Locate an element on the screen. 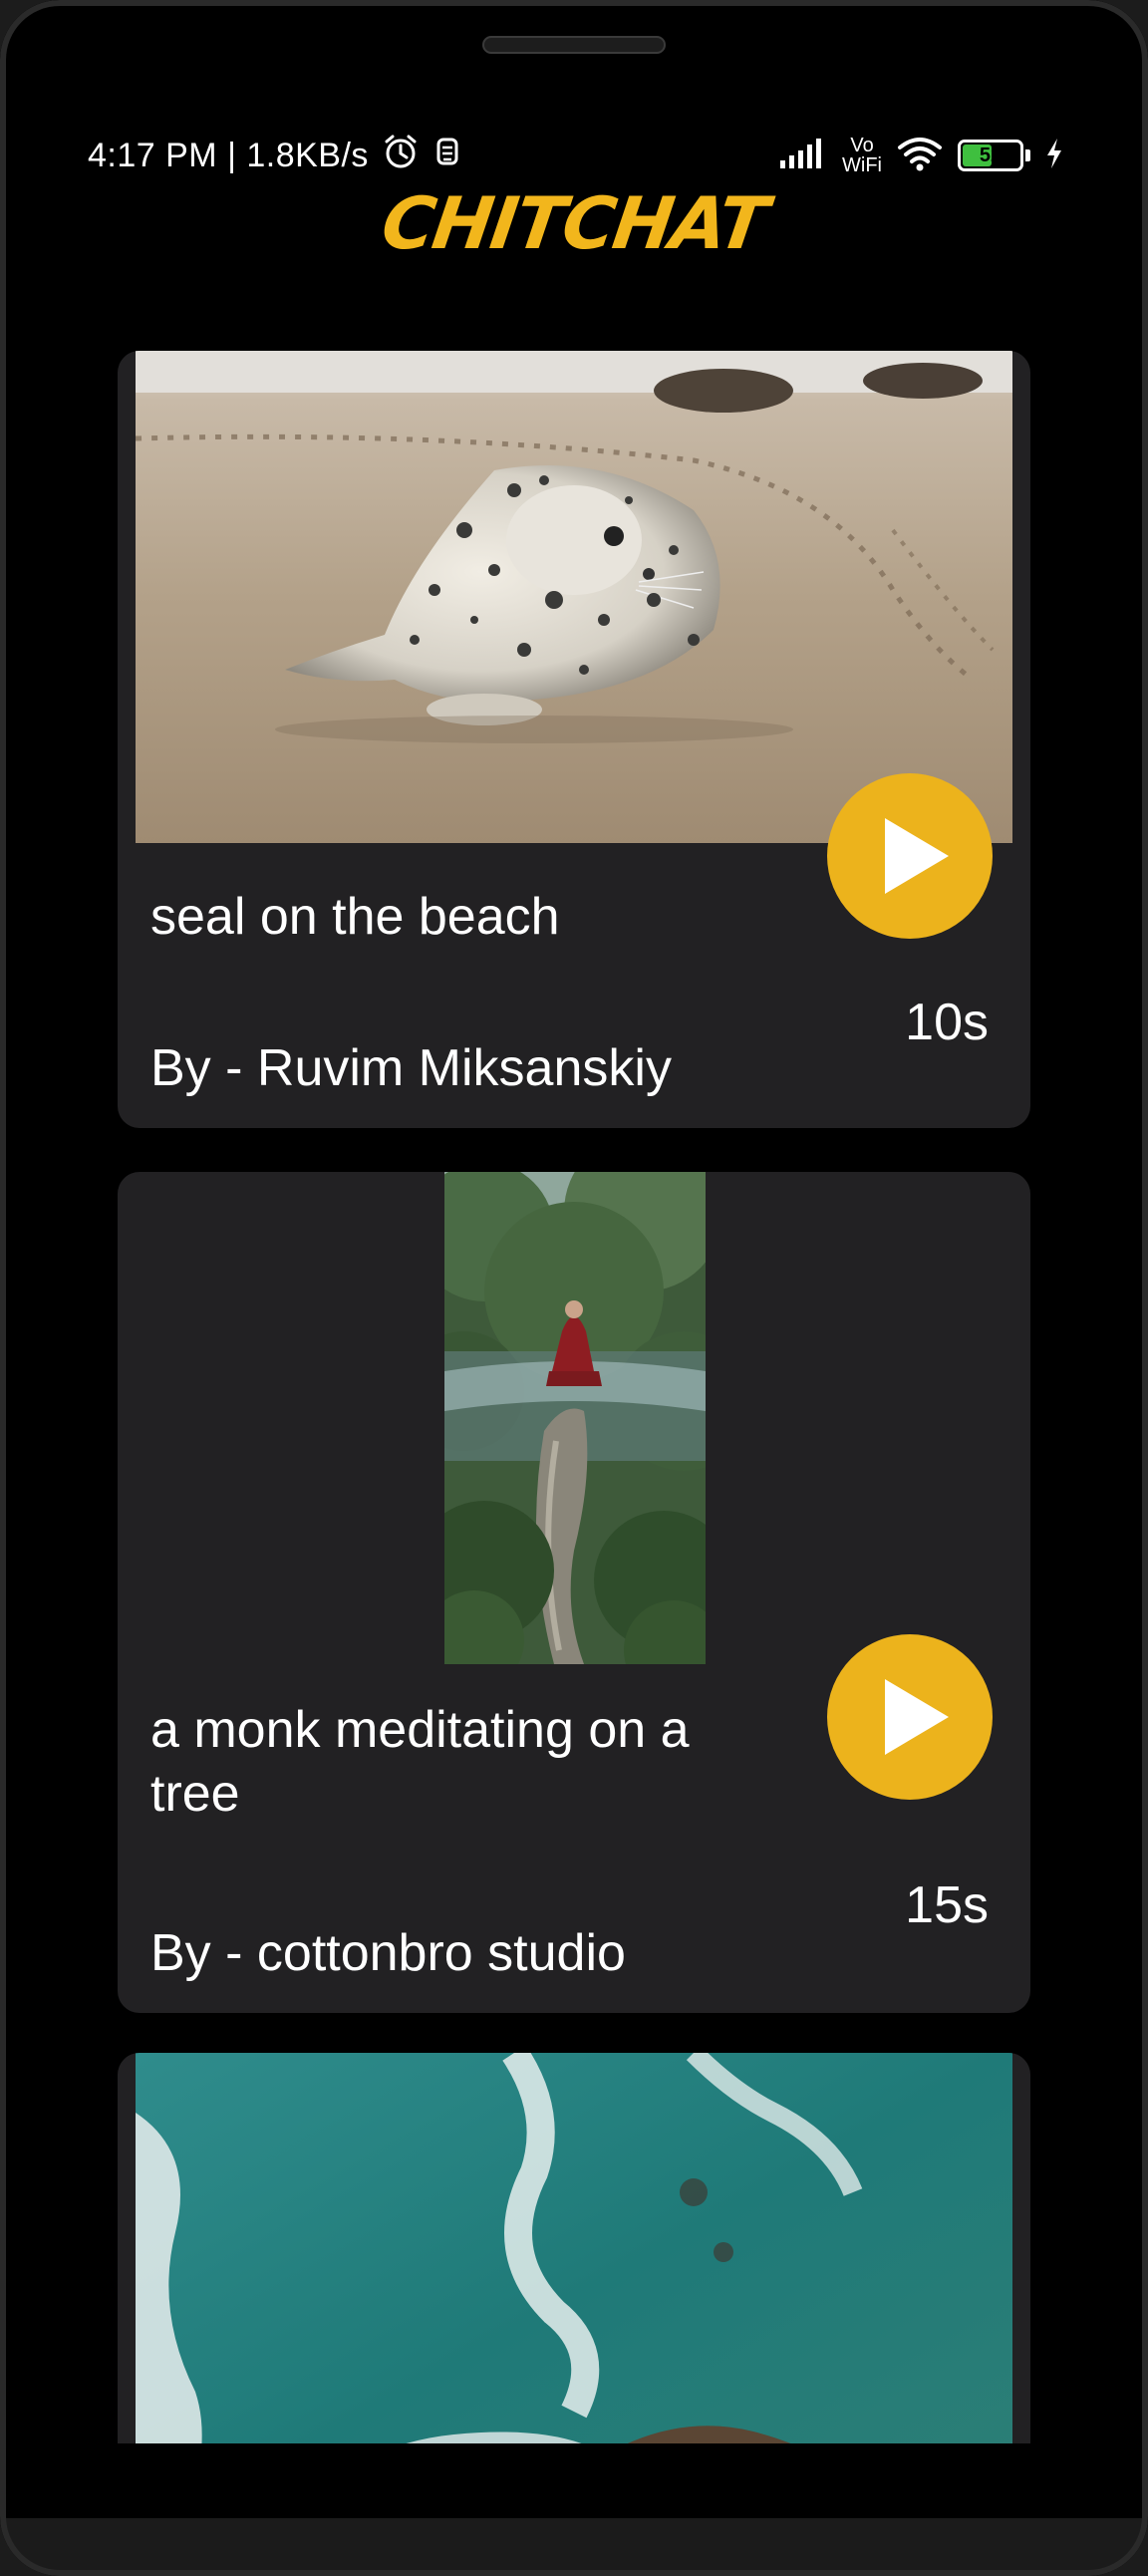 Image resolution: width=1148 pixels, height=2576 pixels. wifi-icon is located at coordinates (920, 155).